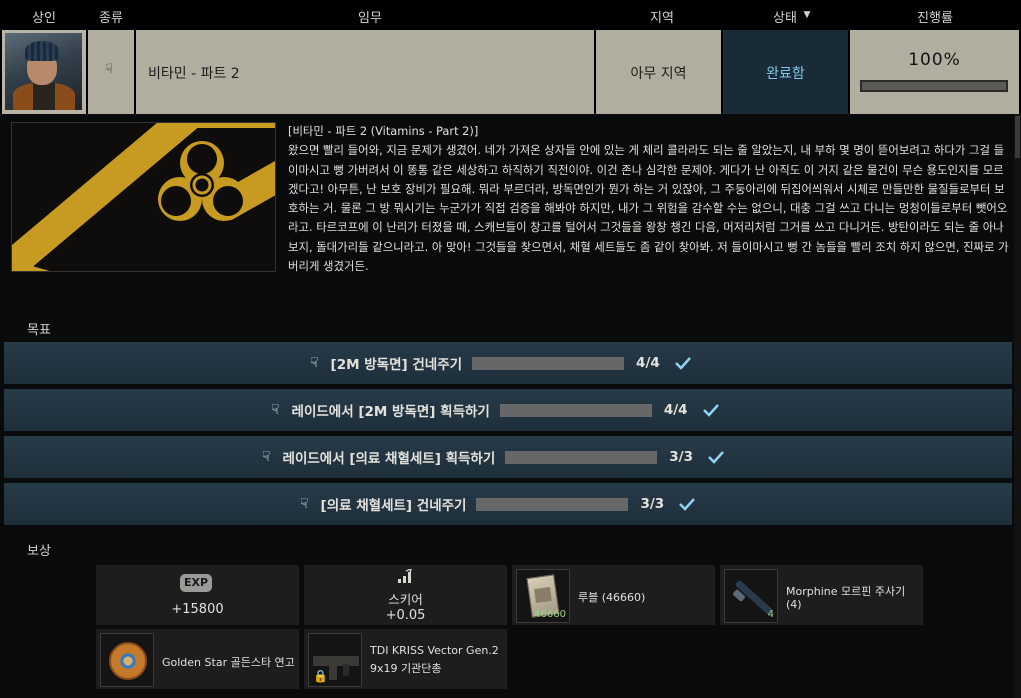  I want to click on lock-icon: 🔒, so click(320, 676).